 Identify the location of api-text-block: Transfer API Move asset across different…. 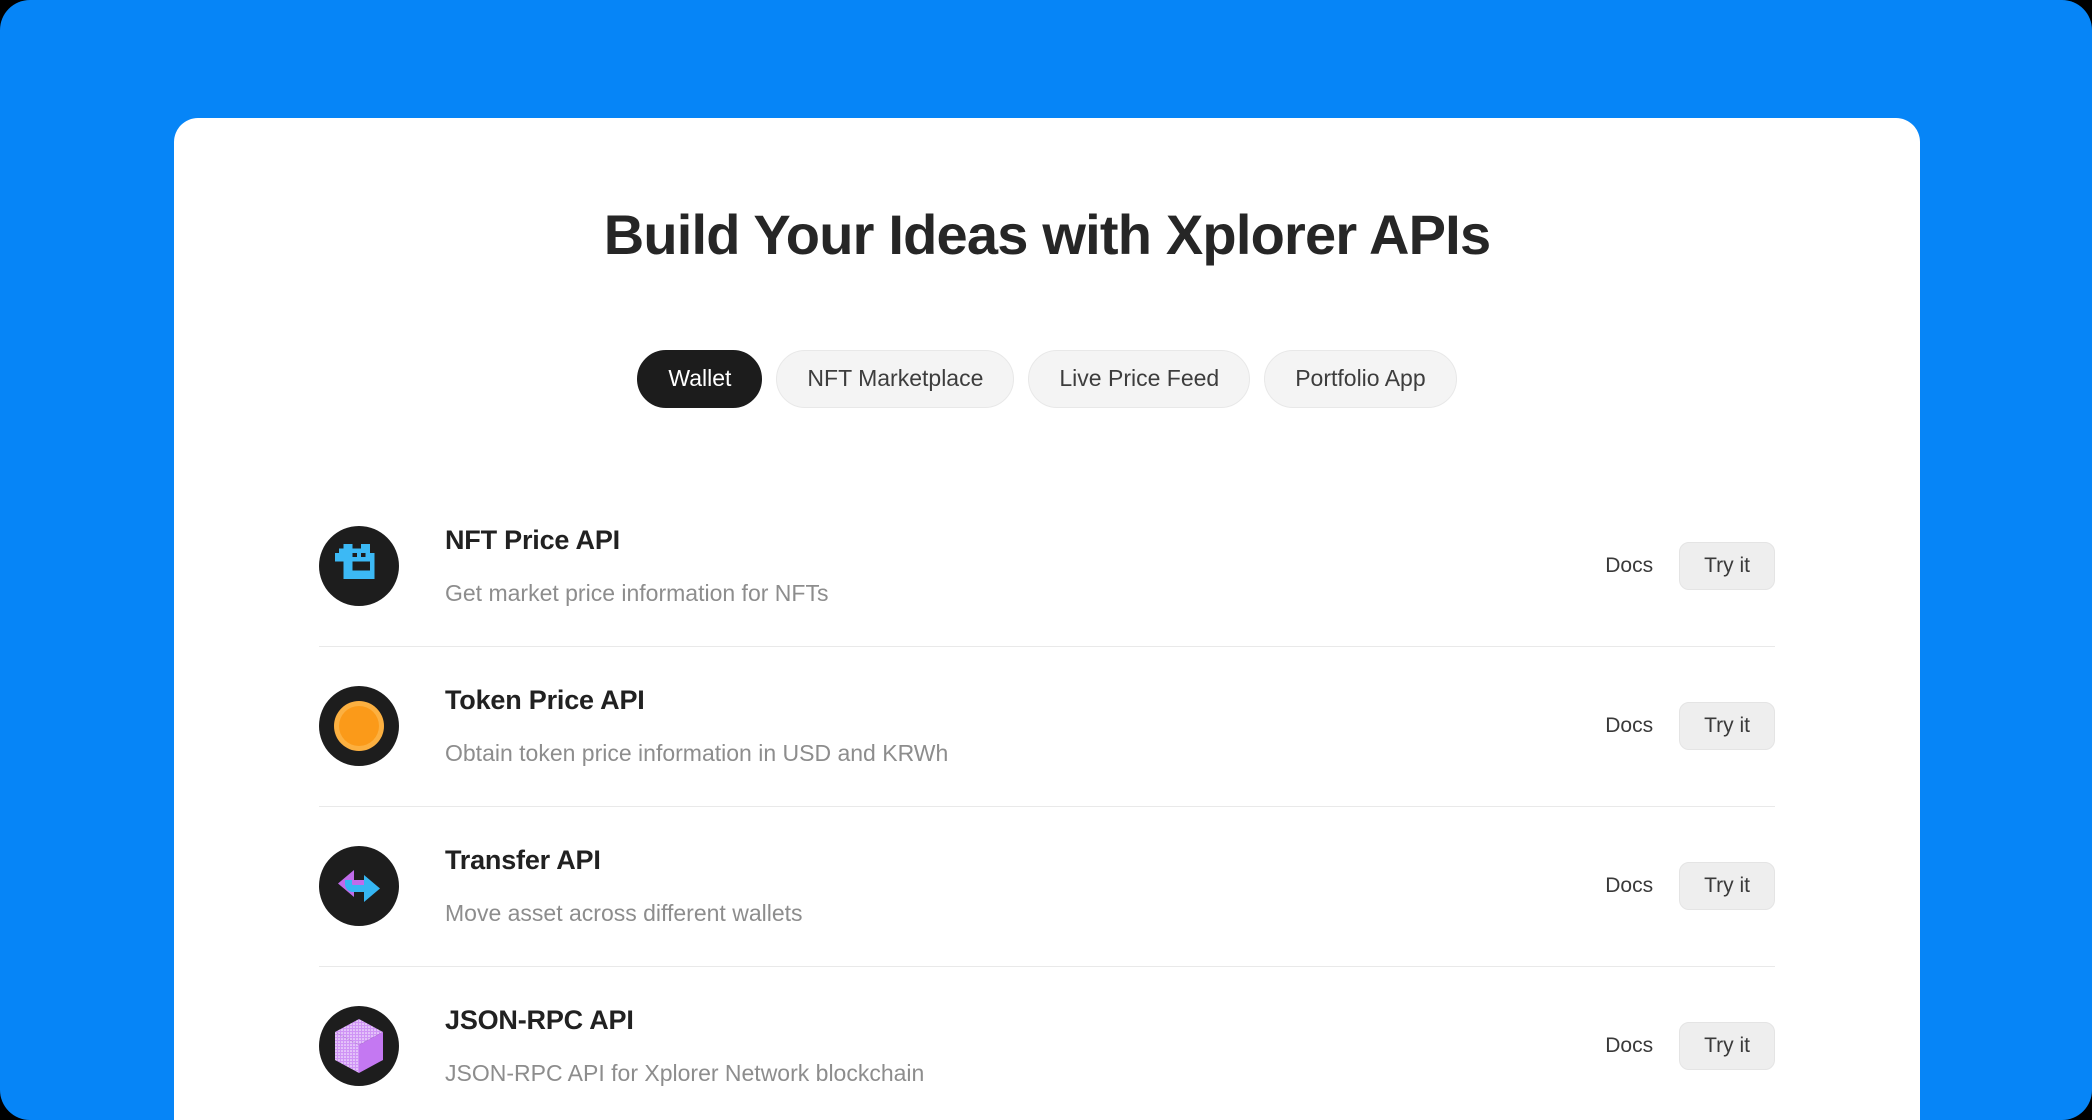
(1025, 886).